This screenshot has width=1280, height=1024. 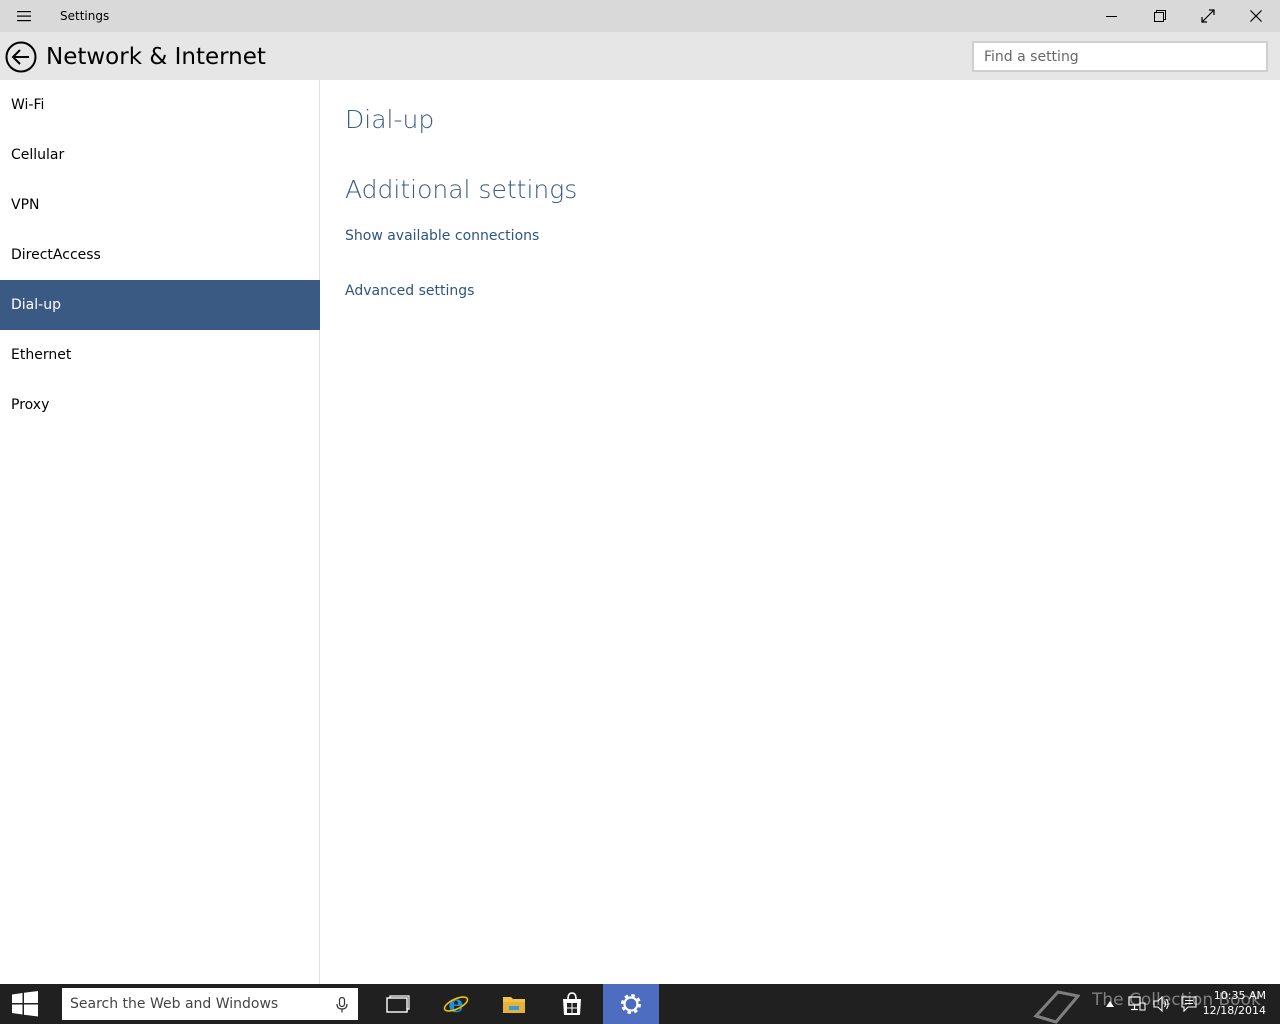 I want to click on internet-explorer-icon: e, so click(x=456, y=1004).